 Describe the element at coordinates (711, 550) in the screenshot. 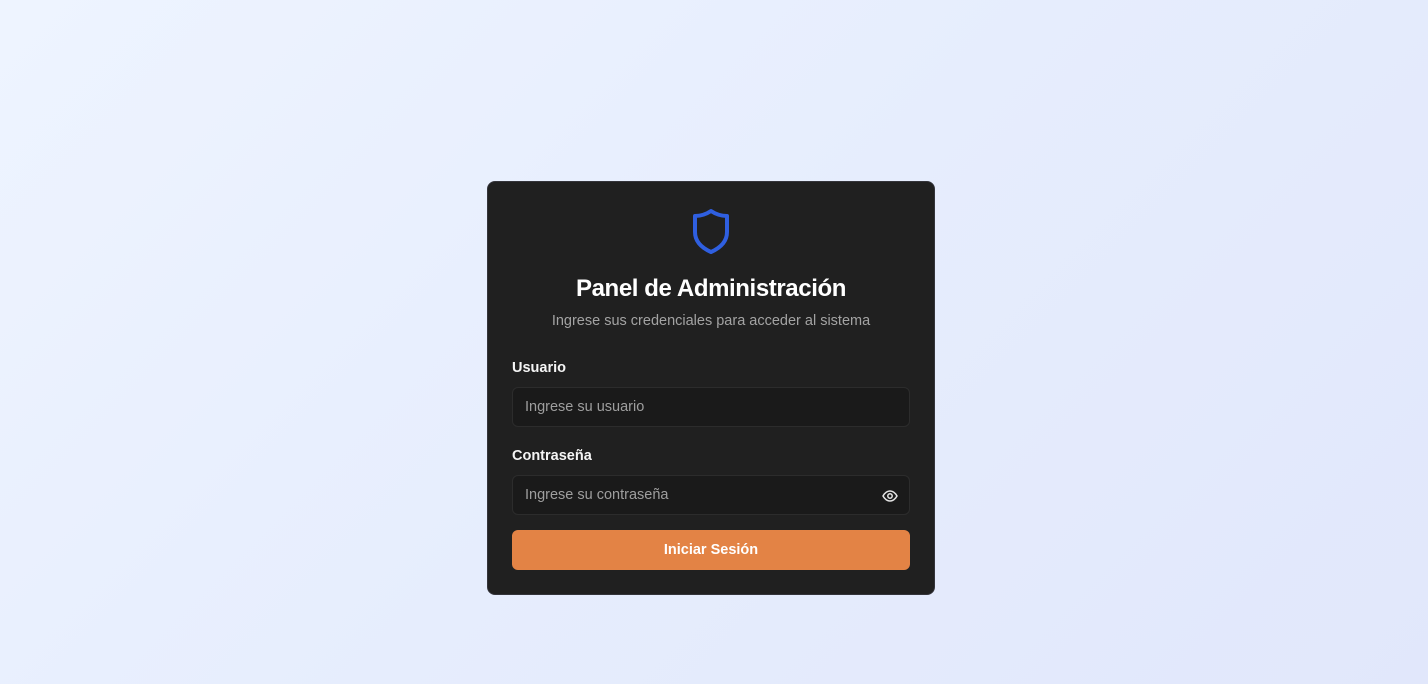

I see `login-button: Iniciar Sesión` at that location.